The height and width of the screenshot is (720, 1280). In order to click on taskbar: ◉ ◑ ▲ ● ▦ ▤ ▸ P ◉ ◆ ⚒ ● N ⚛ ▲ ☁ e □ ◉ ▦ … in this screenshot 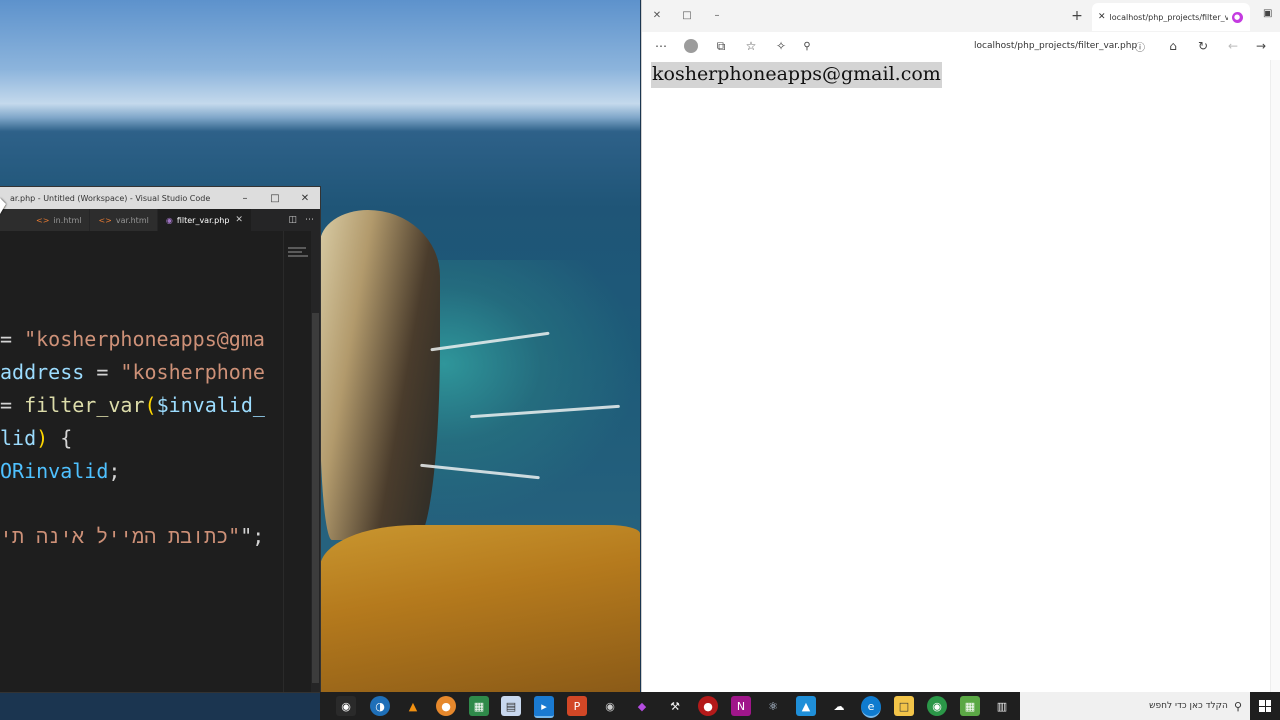, I will do `click(800, 706)`.